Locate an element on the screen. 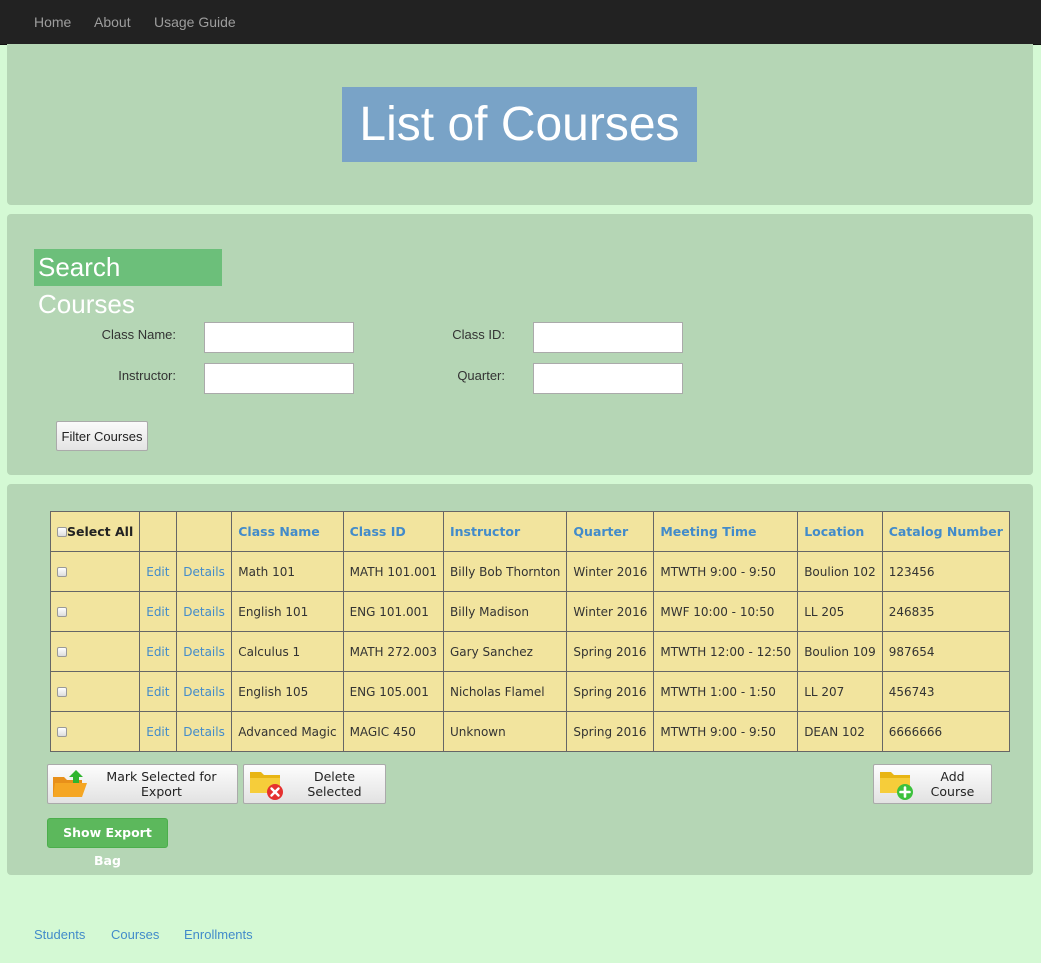 This screenshot has width=1041, height=963. column-header-catalog-number: Catalog Number is located at coordinates (945, 531).